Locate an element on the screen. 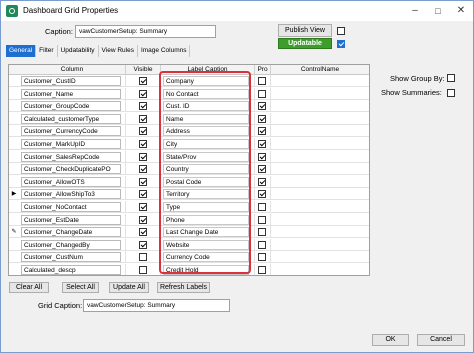 Image resolution: width=474 pixels, height=353 pixels. label-caption-cell: Currency Code is located at coordinates (208, 257).